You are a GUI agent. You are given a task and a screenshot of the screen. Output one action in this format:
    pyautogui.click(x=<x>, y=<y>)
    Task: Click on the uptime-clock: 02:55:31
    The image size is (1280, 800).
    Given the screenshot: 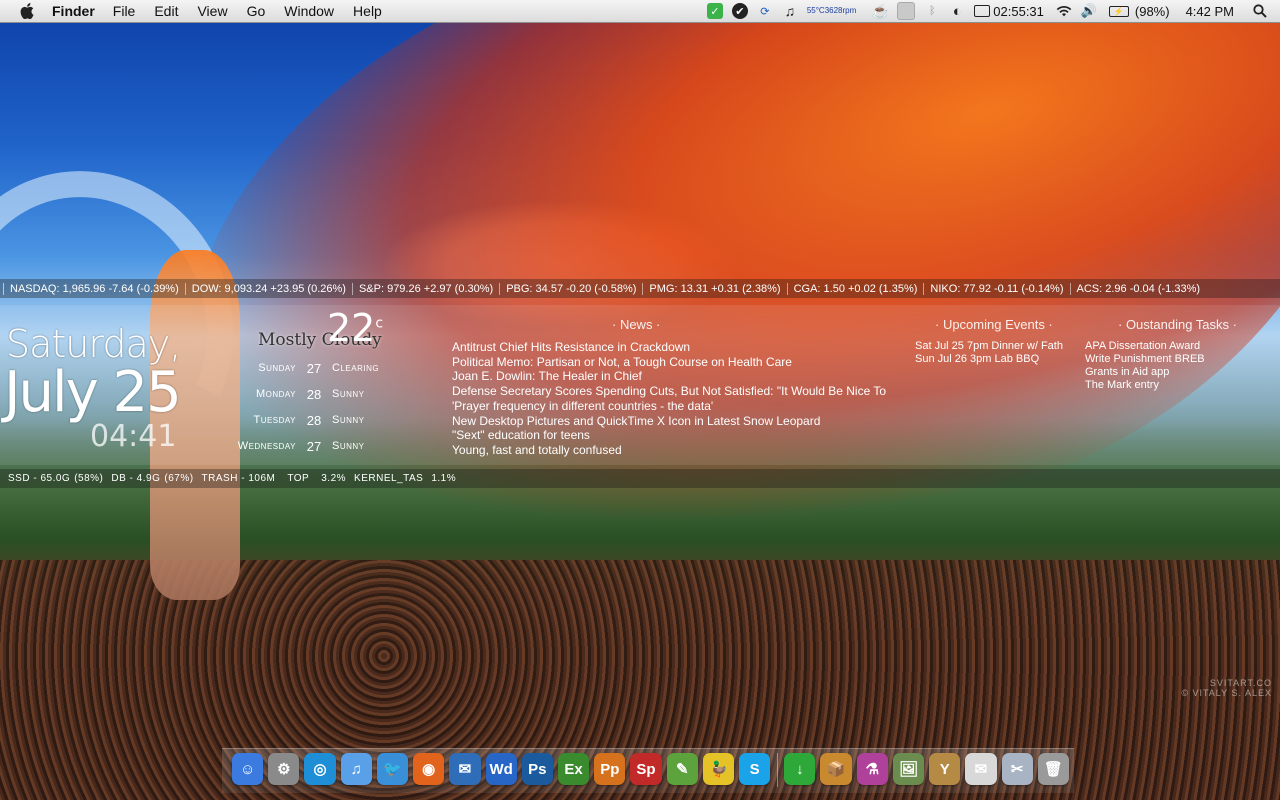 What is the action you would take?
    pyautogui.click(x=1018, y=11)
    